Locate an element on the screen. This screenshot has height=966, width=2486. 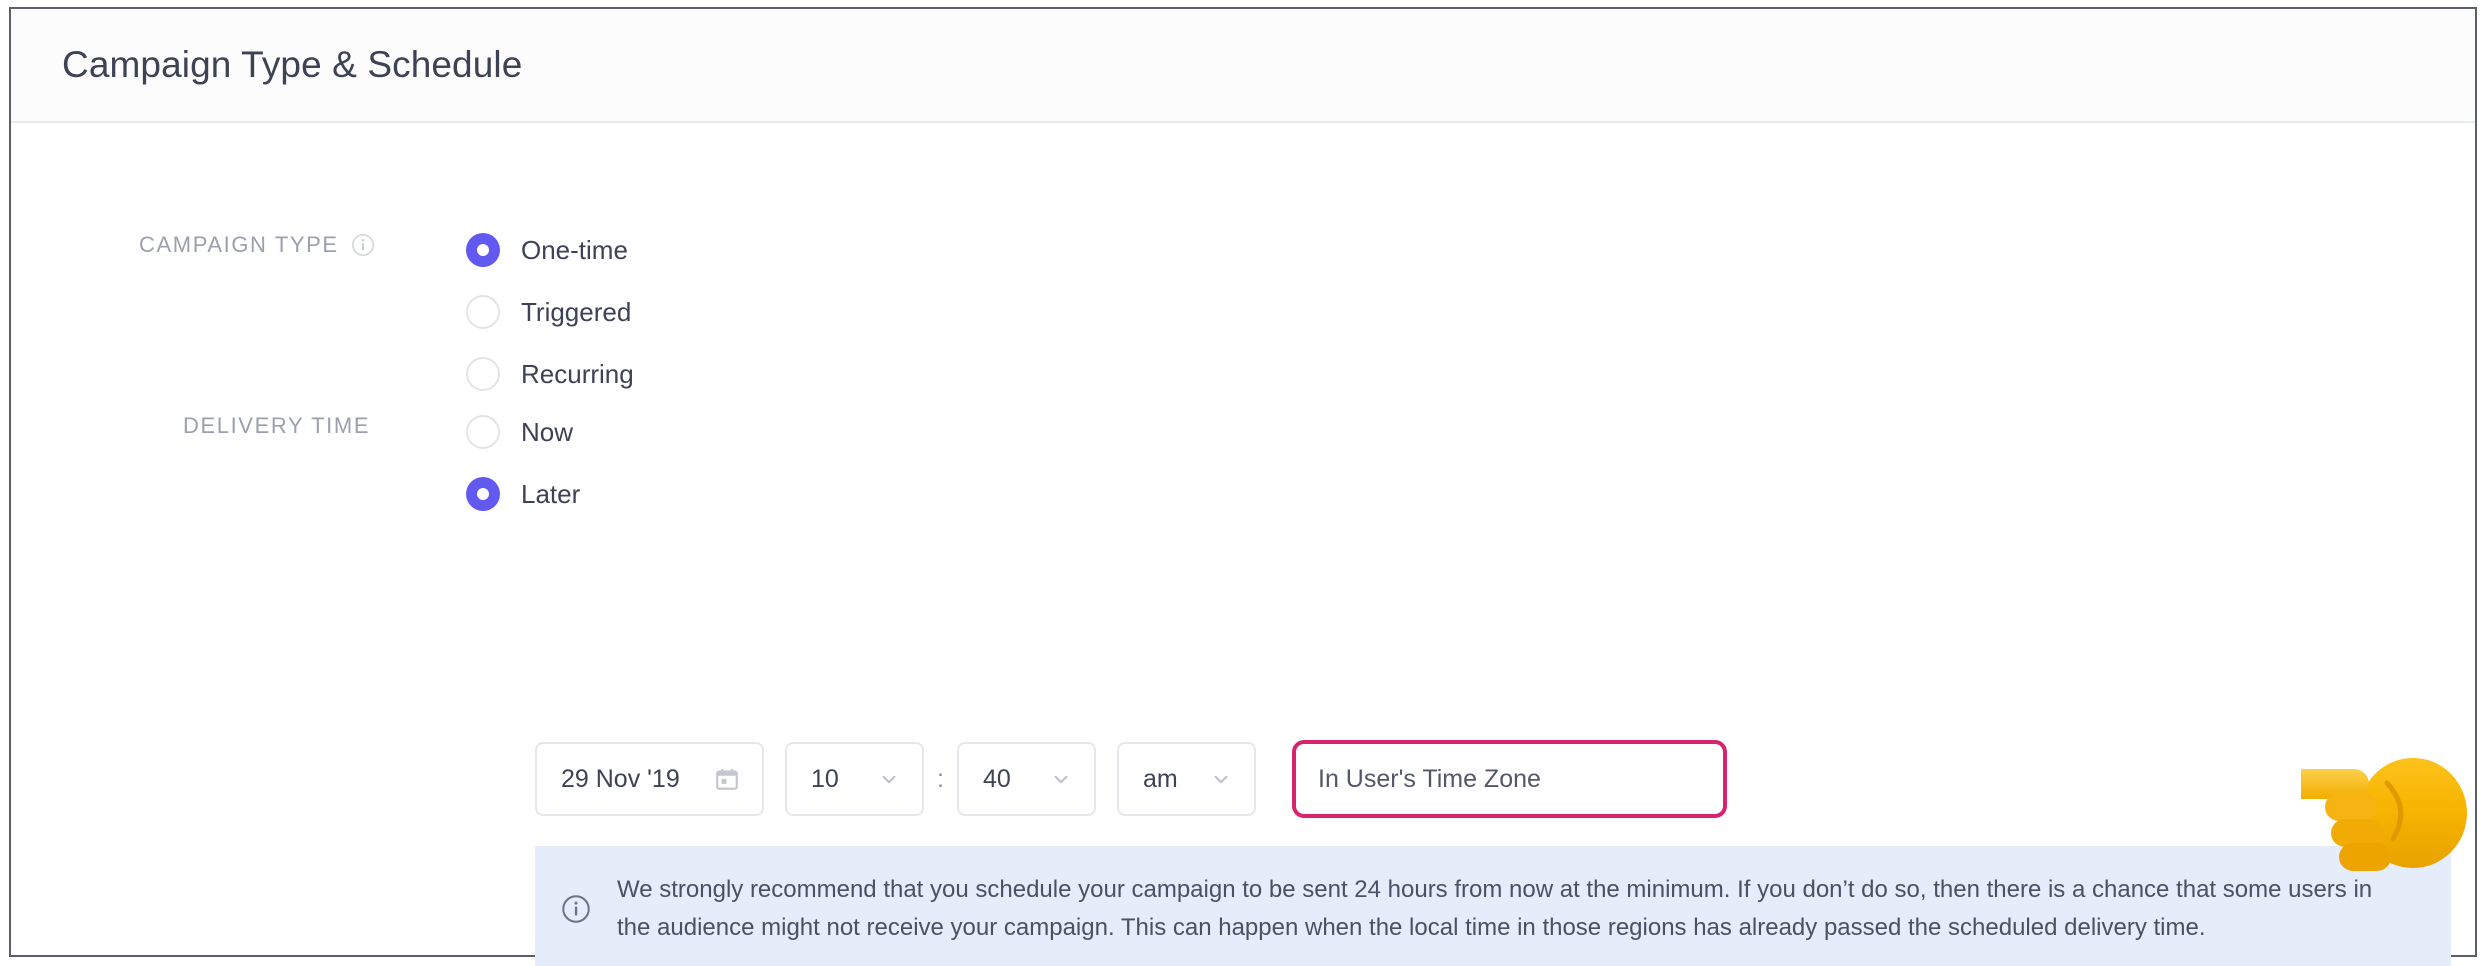
timezone-select: In User's Time Zone is located at coordinates (1509, 779).